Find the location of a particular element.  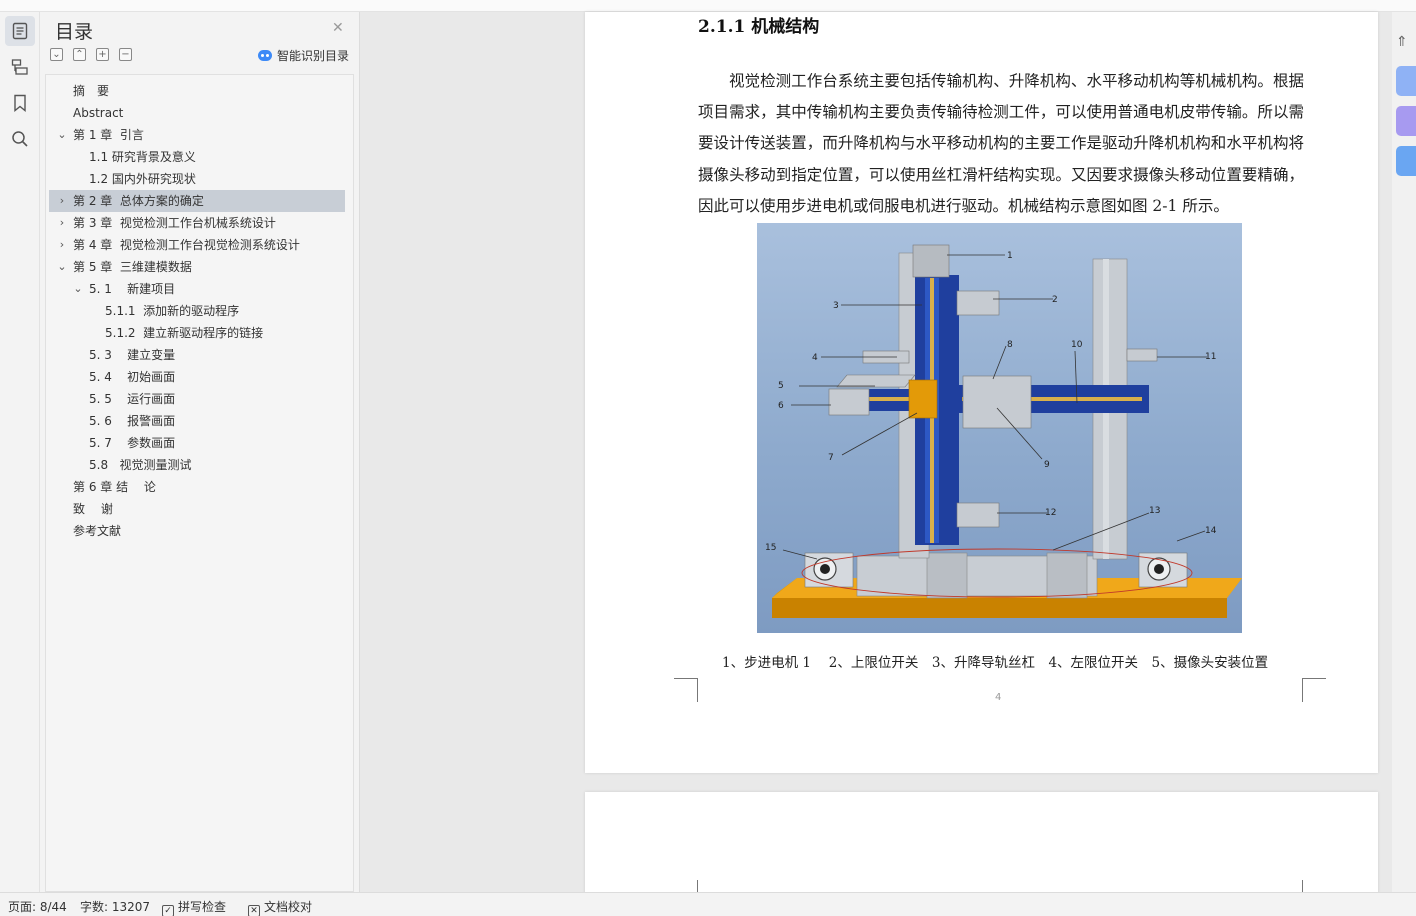

toc-item: Abstract is located at coordinates (98, 113).